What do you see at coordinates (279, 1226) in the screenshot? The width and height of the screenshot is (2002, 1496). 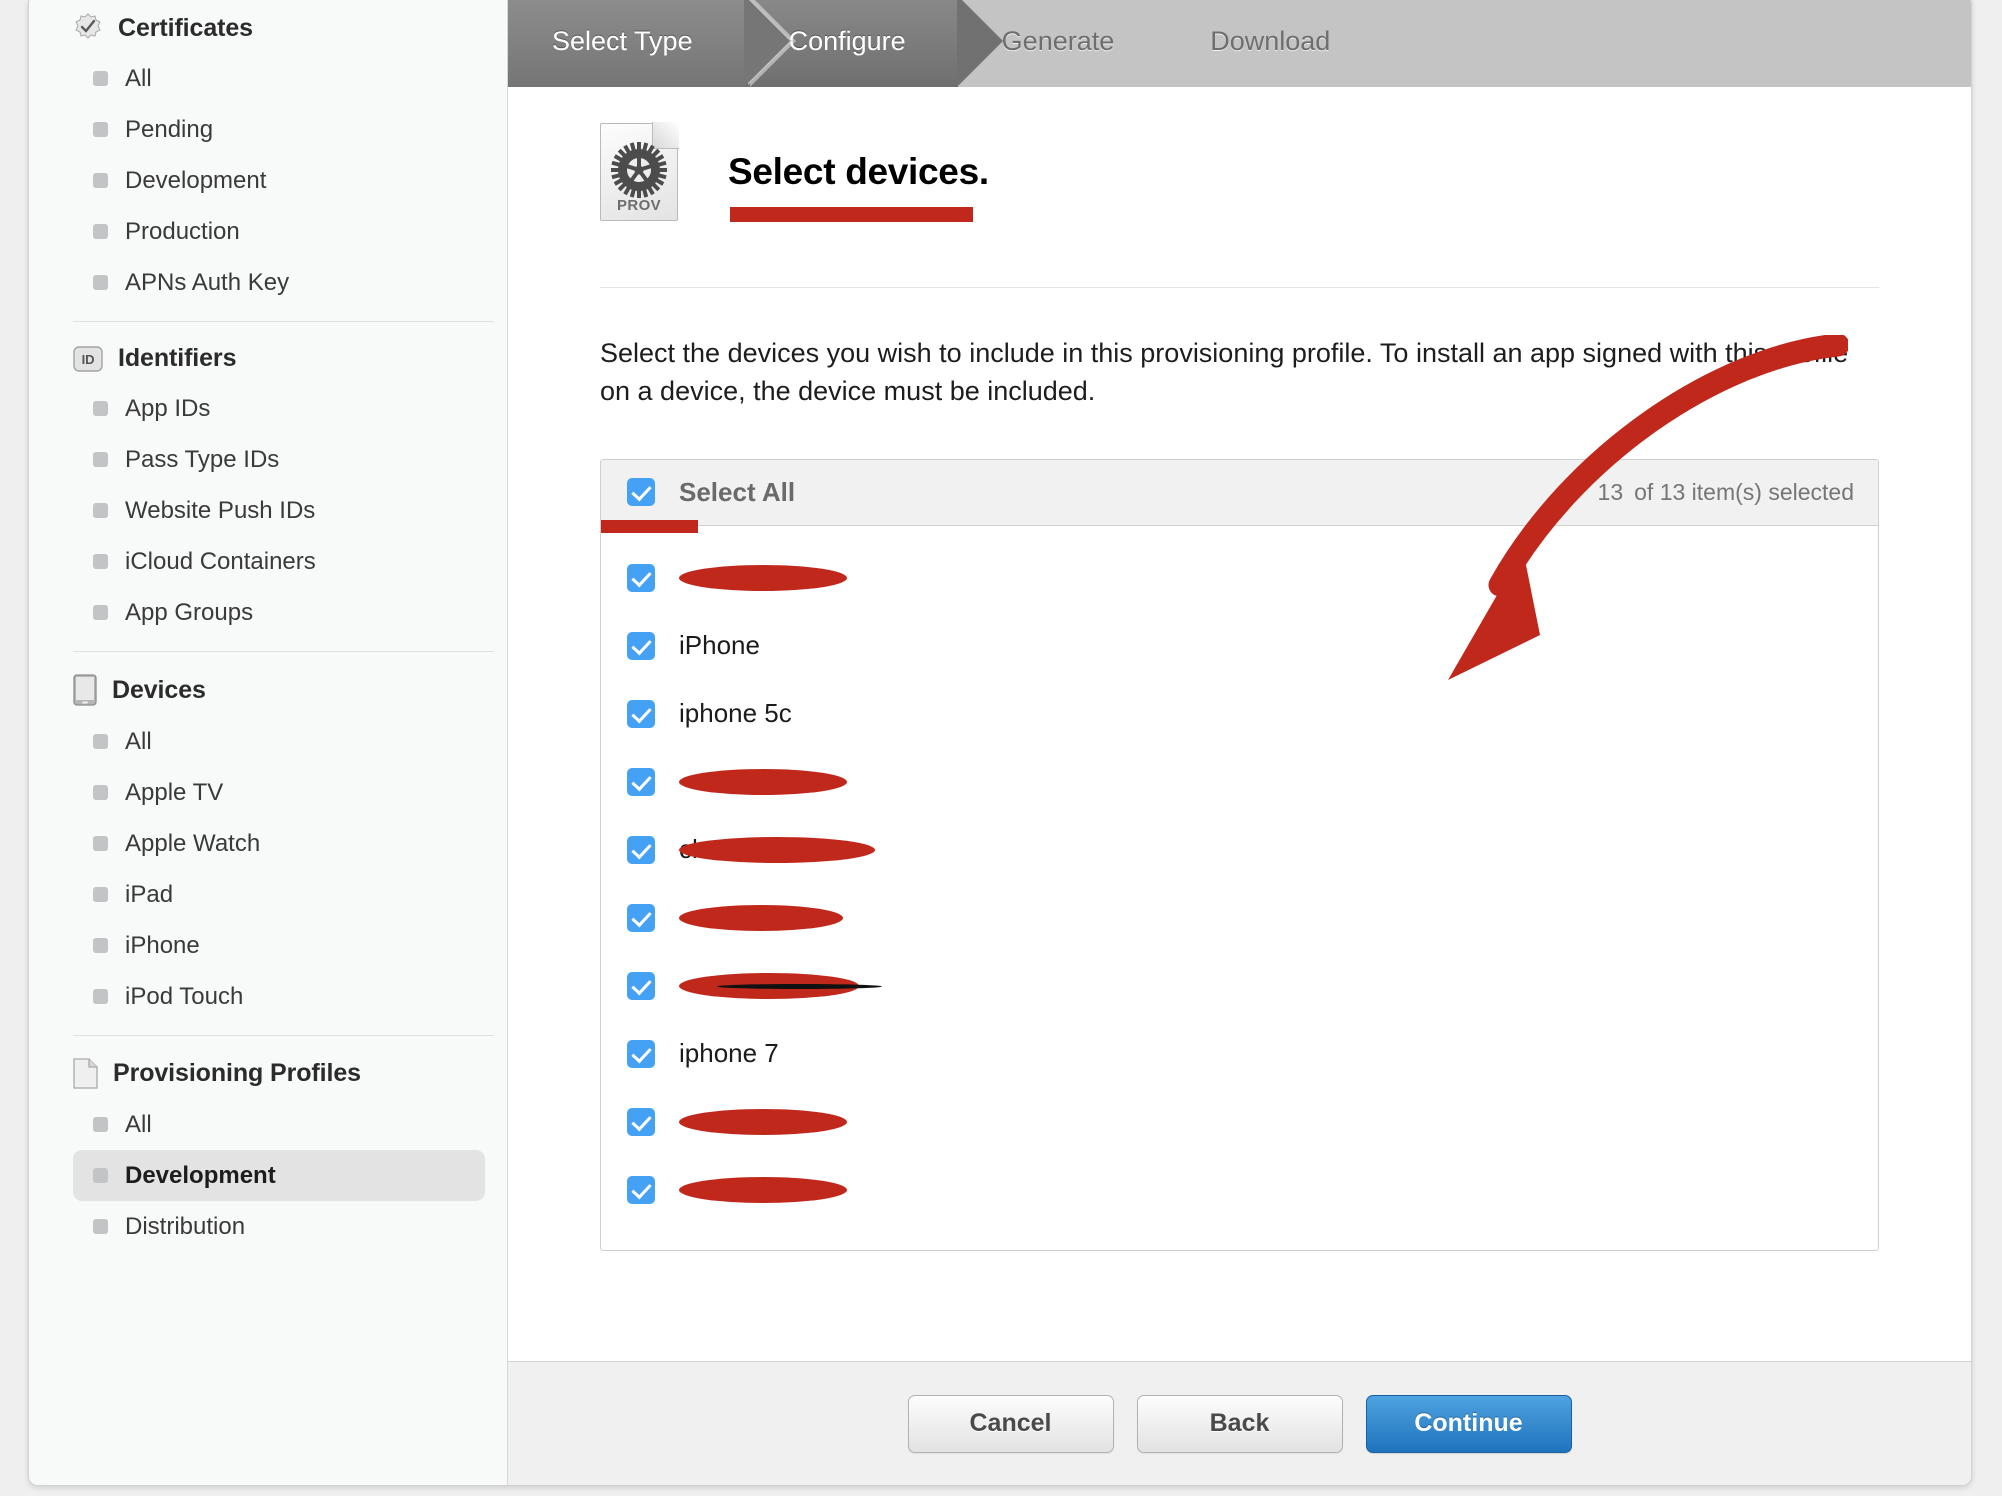 I see `sidebar-item-provisioning-profiles-distribution: Distribution` at bounding box center [279, 1226].